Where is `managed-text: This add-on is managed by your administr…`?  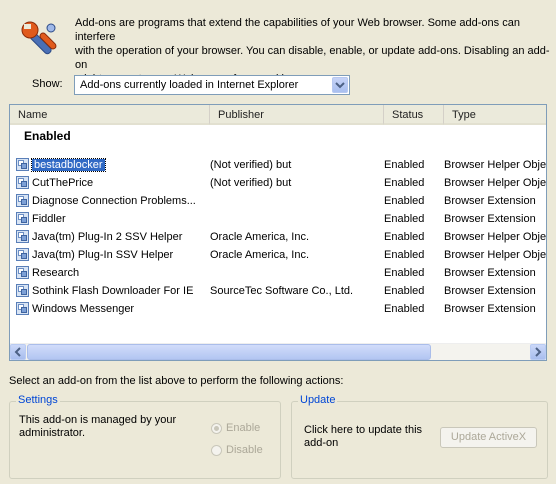
managed-text: This add-on is managed by your administr… is located at coordinates (97, 427).